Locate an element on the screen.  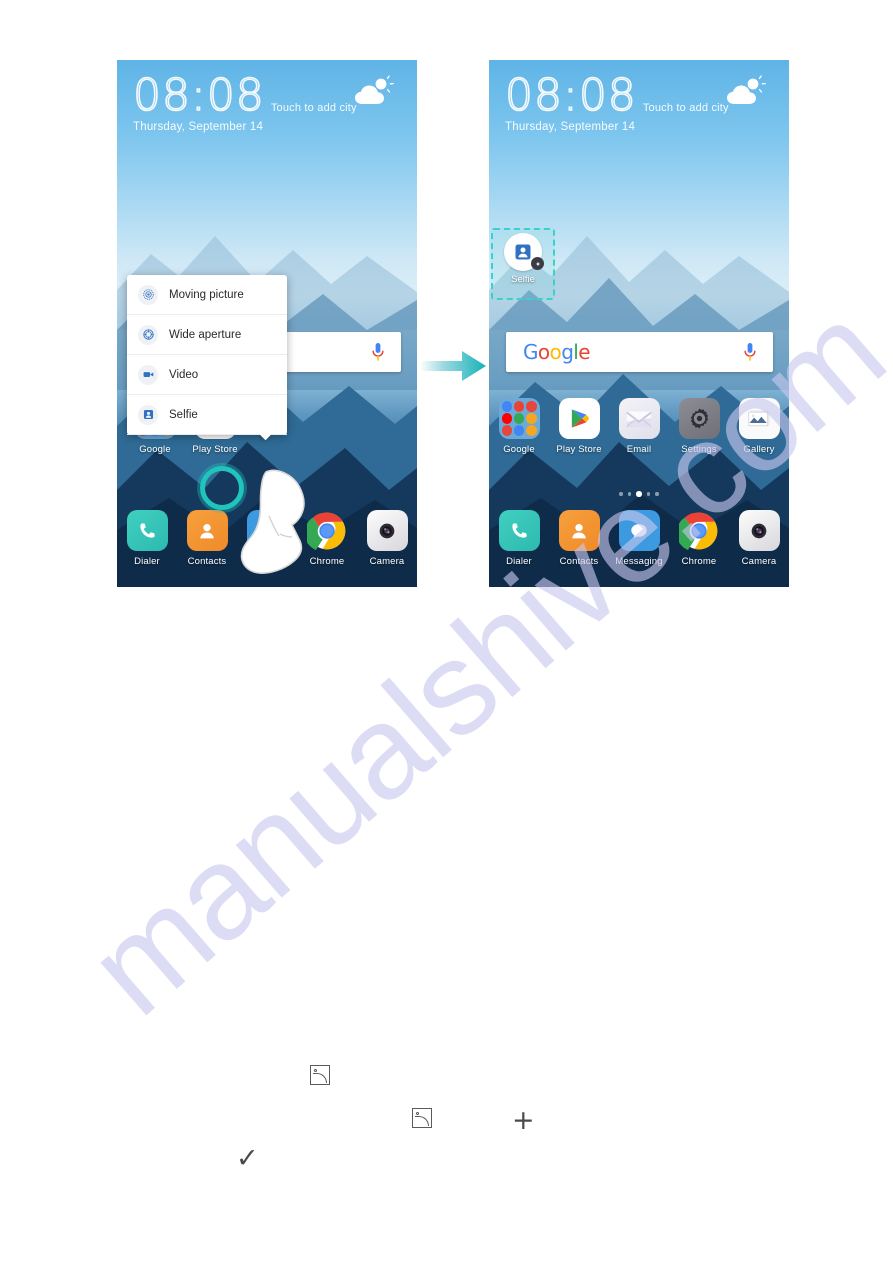
app-label: Settings is located at coordinates (699, 449).